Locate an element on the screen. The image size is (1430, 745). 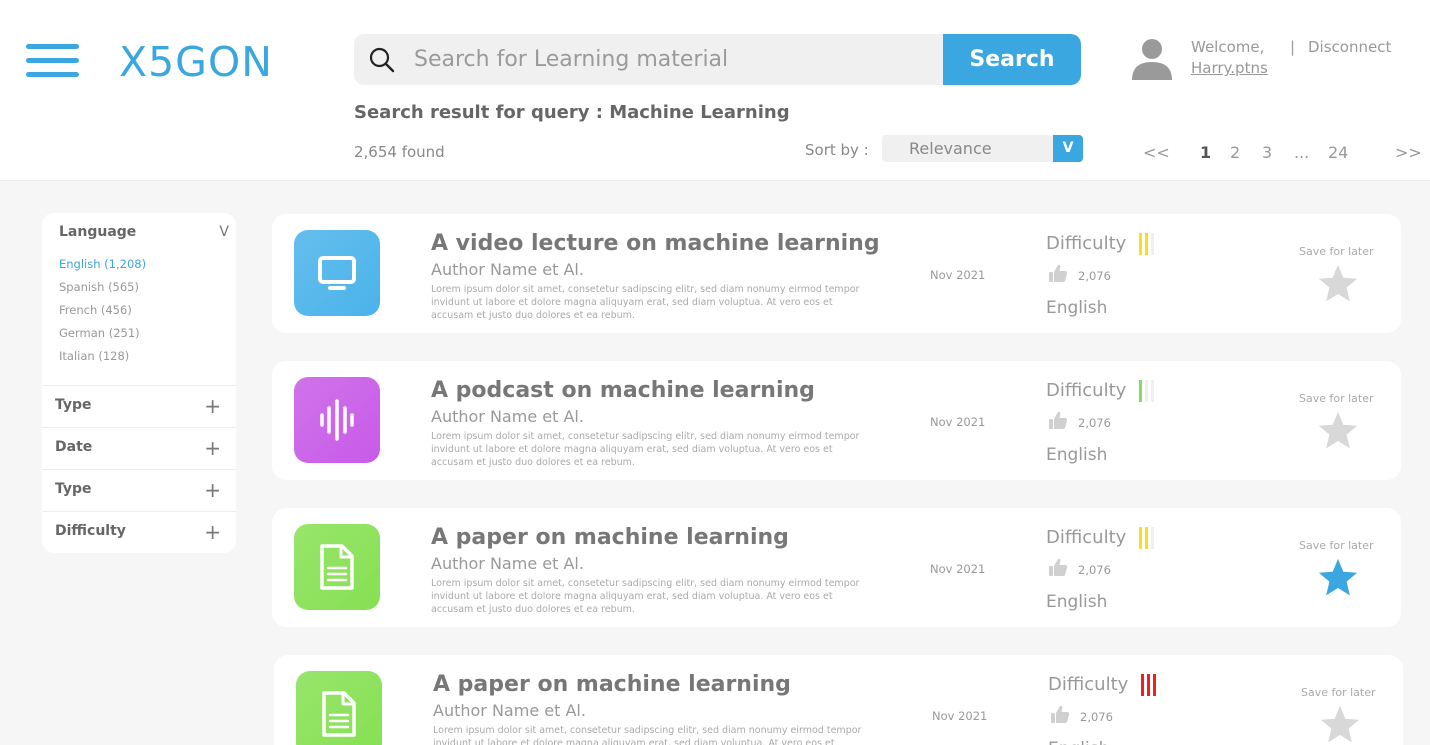
search-icon is located at coordinates (382, 60).